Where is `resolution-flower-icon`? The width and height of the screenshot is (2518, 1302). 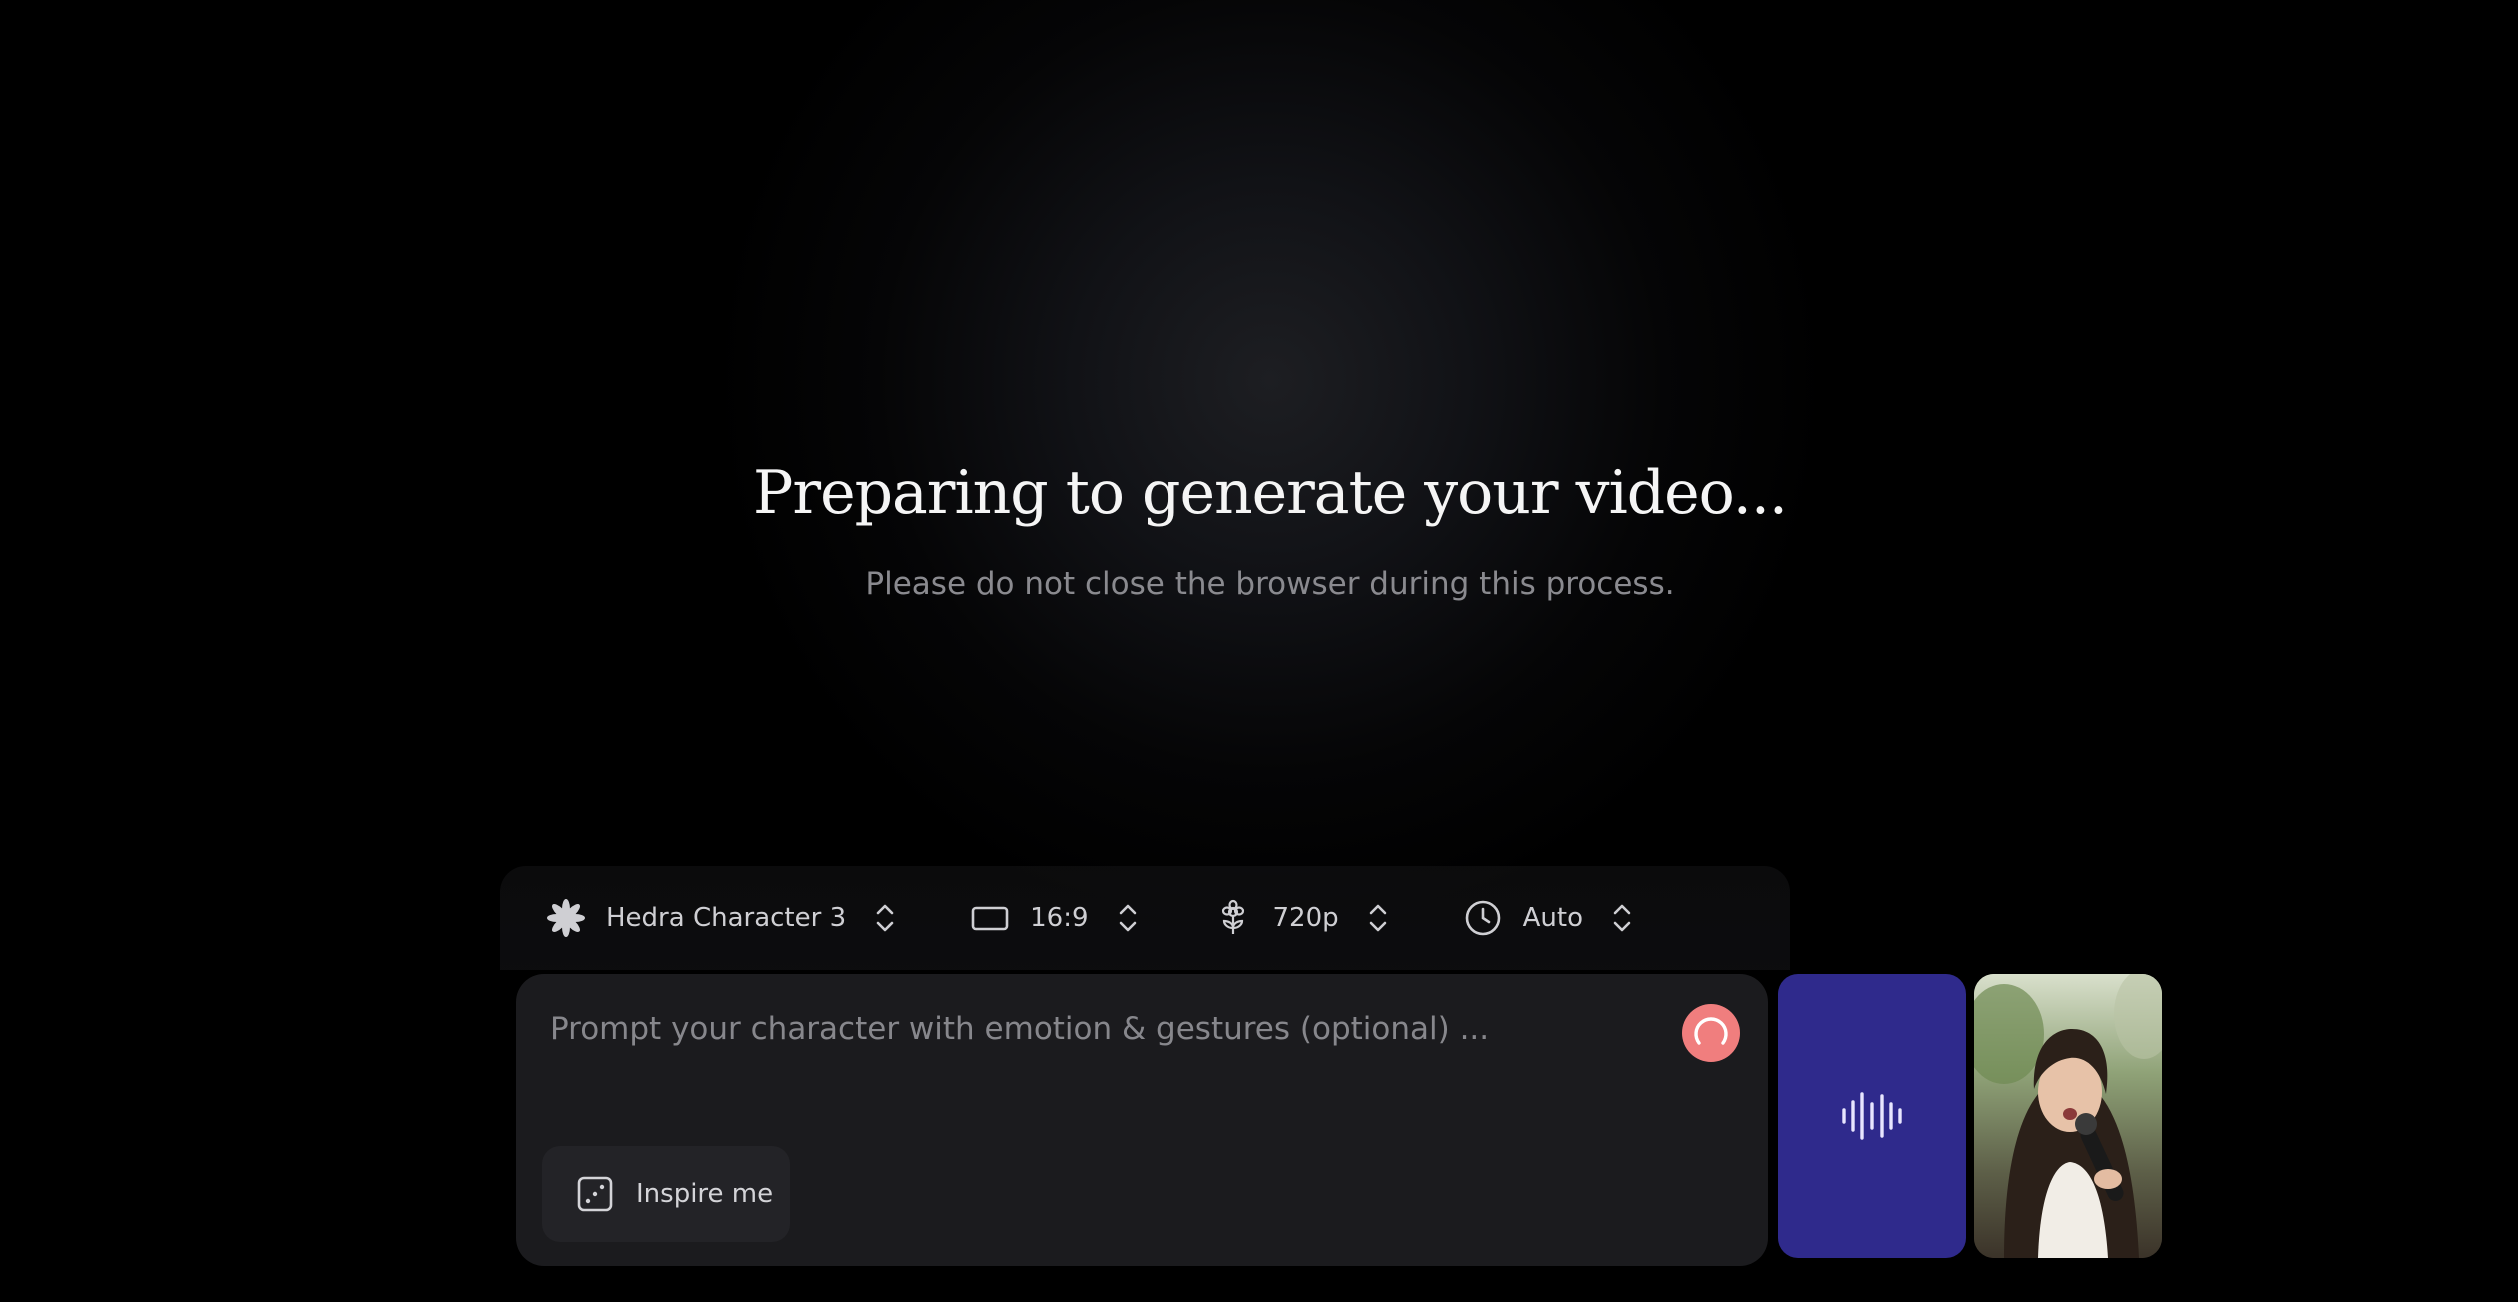 resolution-flower-icon is located at coordinates (1233, 918).